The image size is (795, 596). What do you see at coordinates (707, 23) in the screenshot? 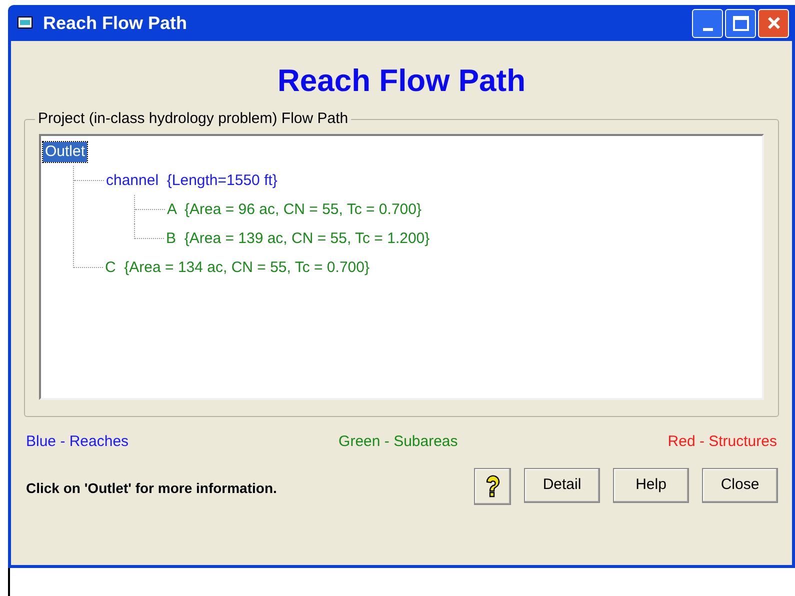
I see `minimize-button` at bounding box center [707, 23].